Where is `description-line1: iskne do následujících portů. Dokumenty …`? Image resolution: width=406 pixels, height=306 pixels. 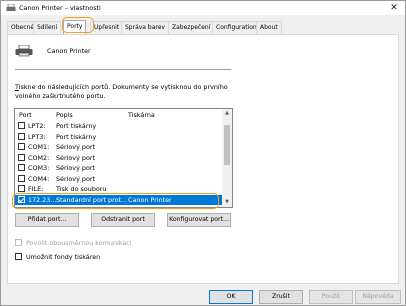
description-line1: iskne do následujících portů. Dokumenty … is located at coordinates (123, 87).